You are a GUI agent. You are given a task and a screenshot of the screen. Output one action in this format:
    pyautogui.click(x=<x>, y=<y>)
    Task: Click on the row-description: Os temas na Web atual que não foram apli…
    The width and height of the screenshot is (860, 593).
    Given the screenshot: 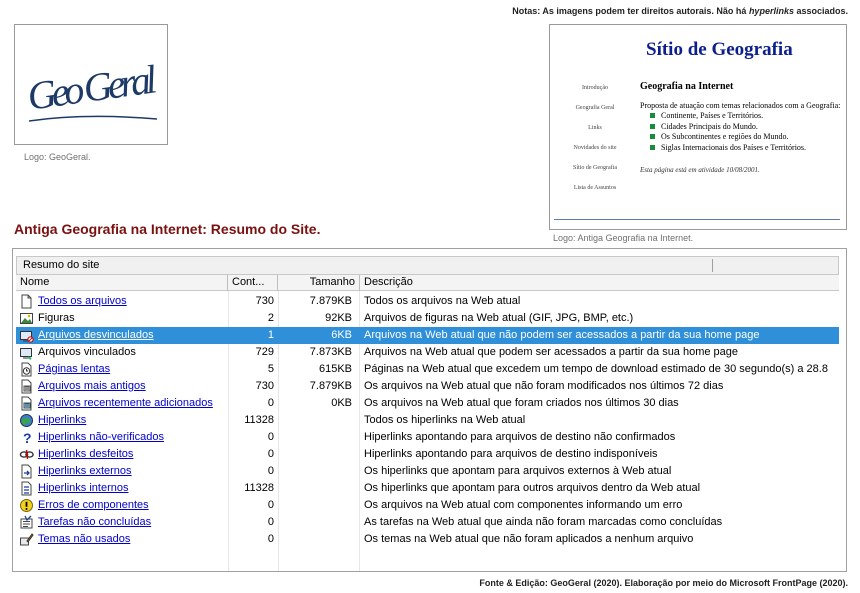 What is the action you would take?
    pyautogui.click(x=529, y=539)
    